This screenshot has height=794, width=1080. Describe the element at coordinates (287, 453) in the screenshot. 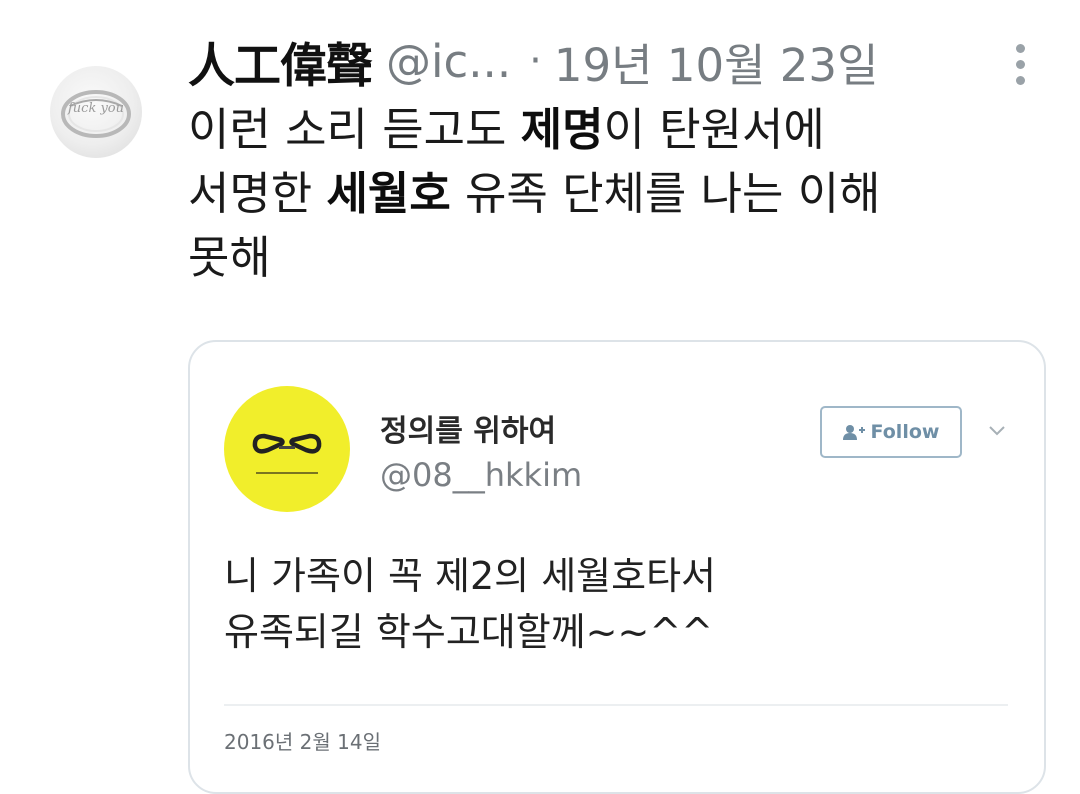

I see `ribbon-icon` at that location.